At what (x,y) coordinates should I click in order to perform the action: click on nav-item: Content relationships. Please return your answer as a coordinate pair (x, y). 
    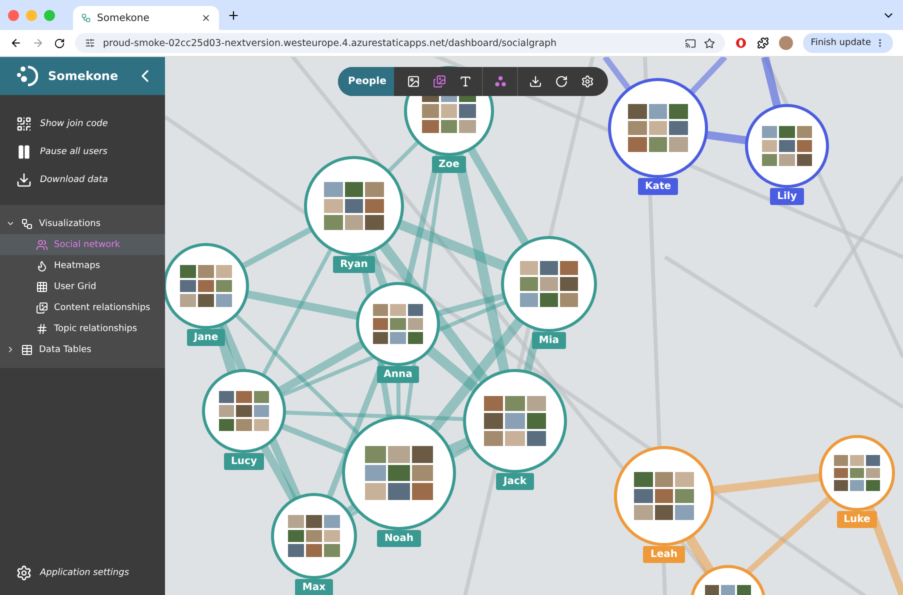
    Looking at the image, I should click on (82, 307).